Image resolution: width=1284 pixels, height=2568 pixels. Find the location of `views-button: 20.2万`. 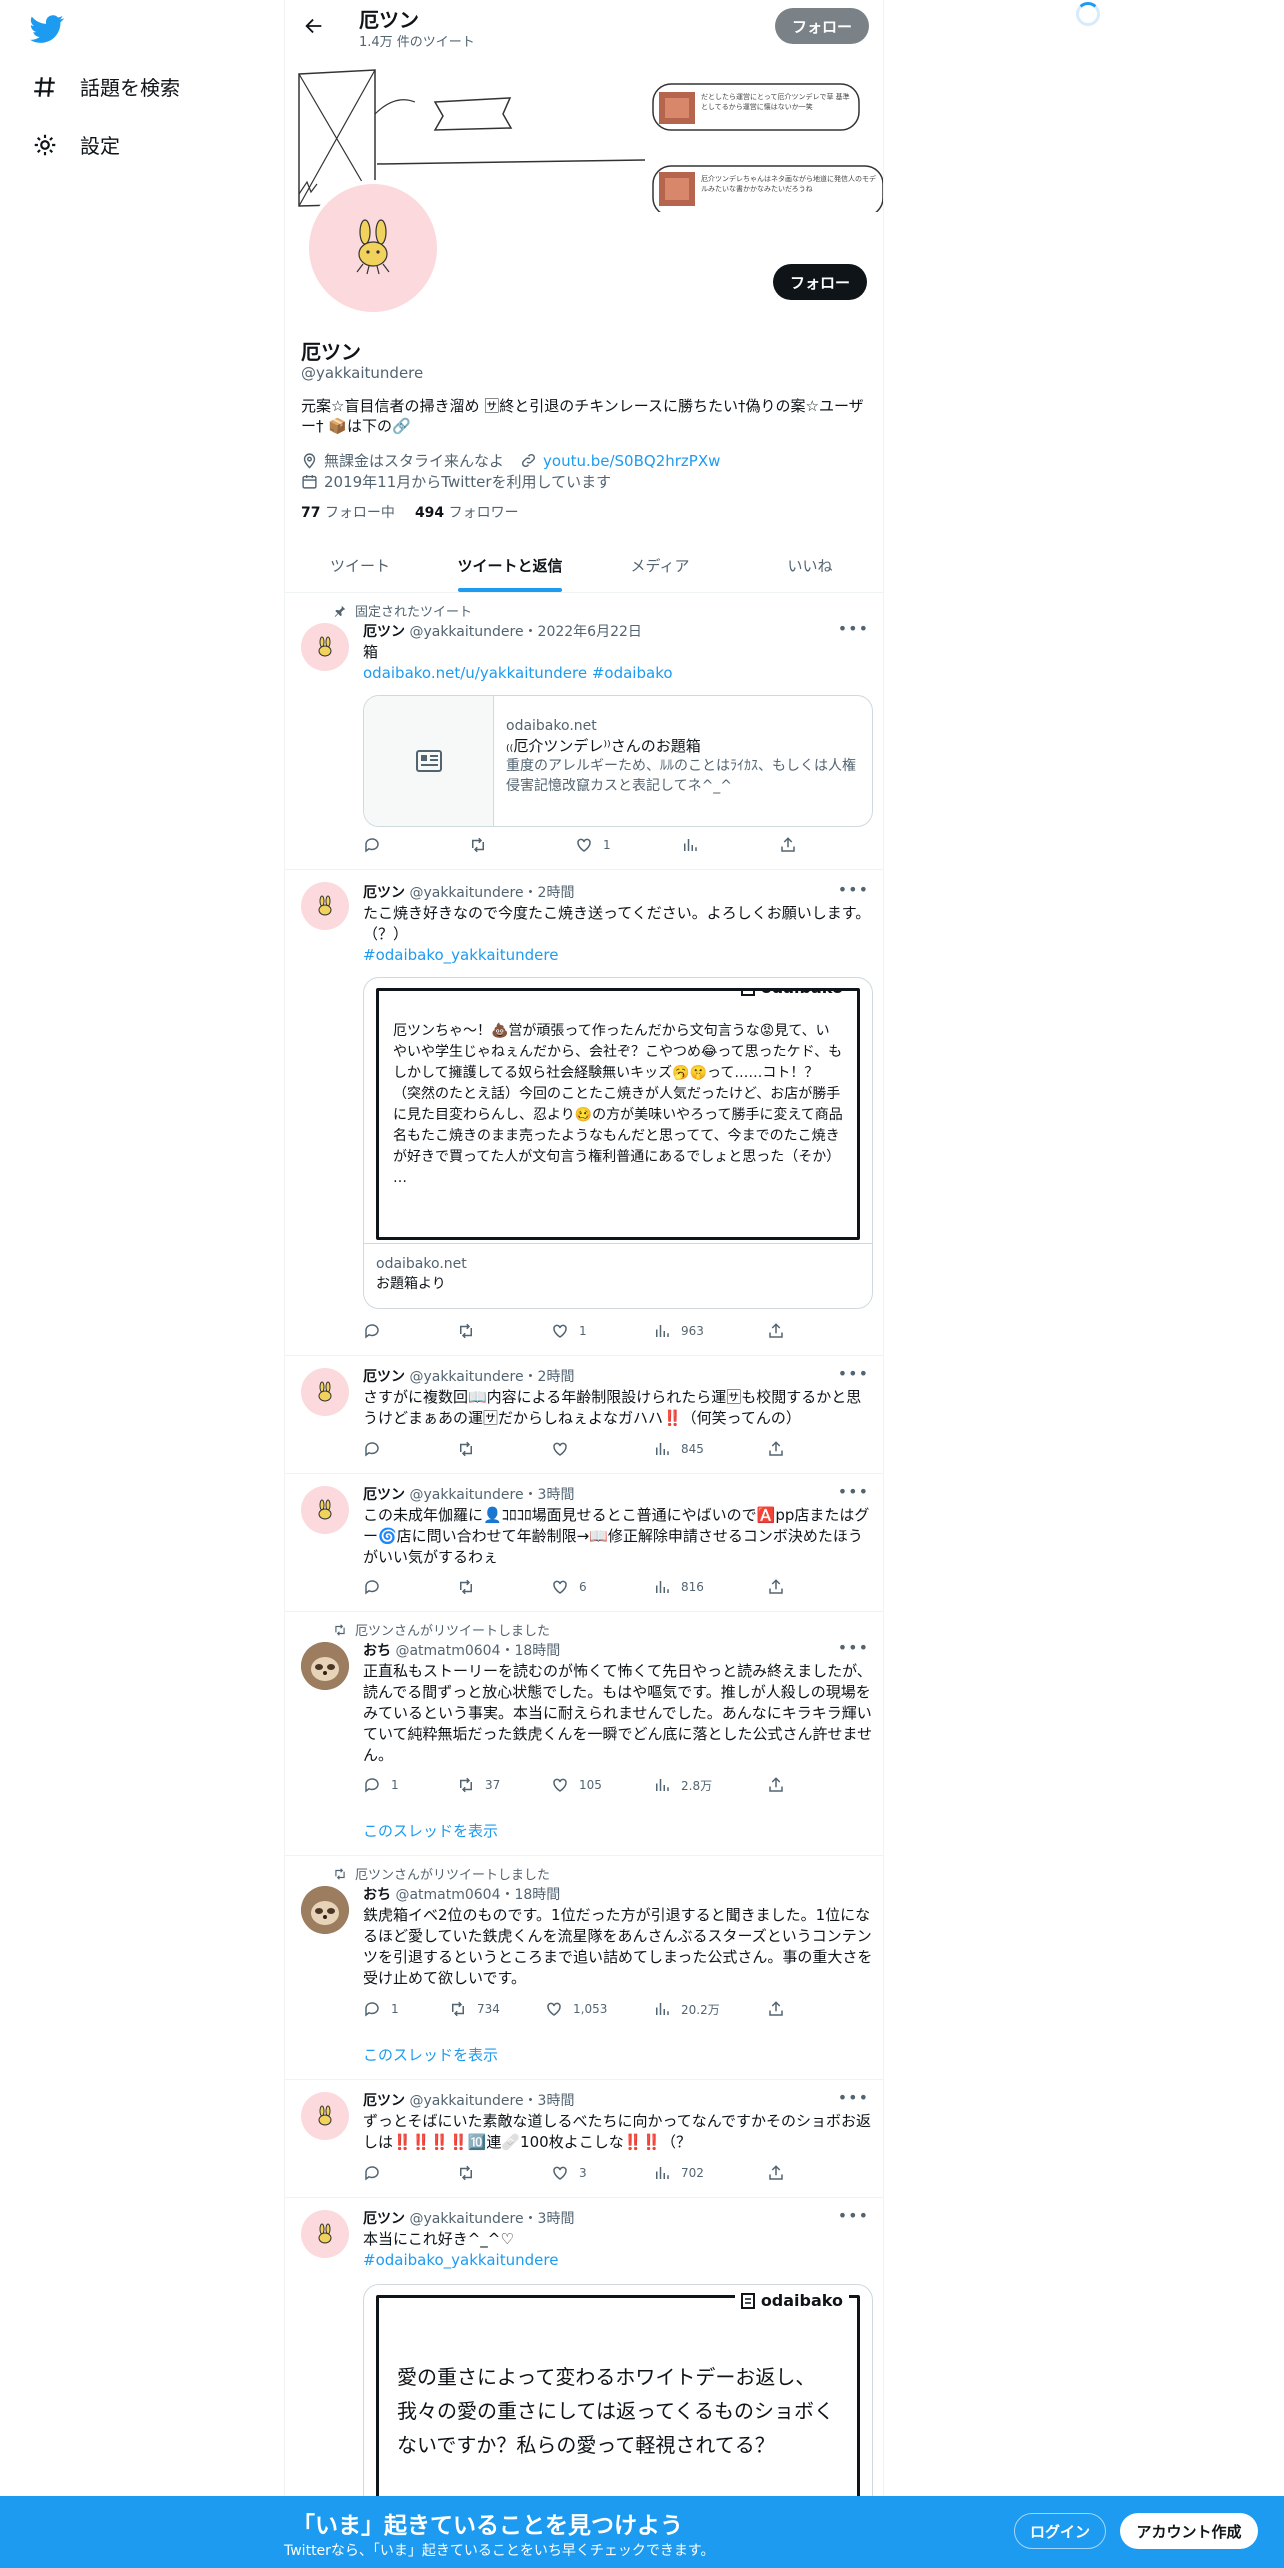

views-button: 20.2万 is located at coordinates (686, 2009).